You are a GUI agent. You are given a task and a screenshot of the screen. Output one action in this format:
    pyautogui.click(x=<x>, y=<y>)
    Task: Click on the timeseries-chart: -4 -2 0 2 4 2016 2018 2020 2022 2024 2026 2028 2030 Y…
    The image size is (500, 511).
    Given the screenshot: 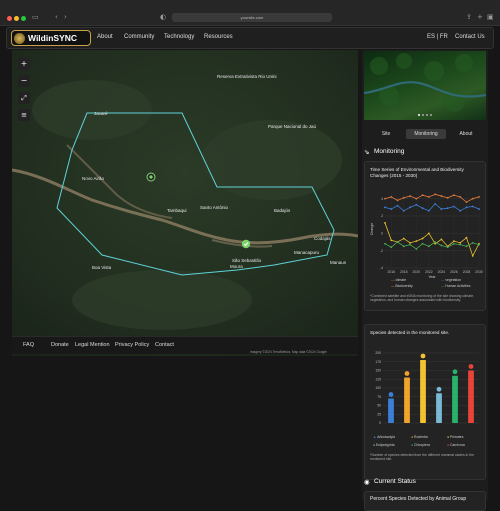 What is the action you would take?
    pyautogui.click(x=426, y=234)
    